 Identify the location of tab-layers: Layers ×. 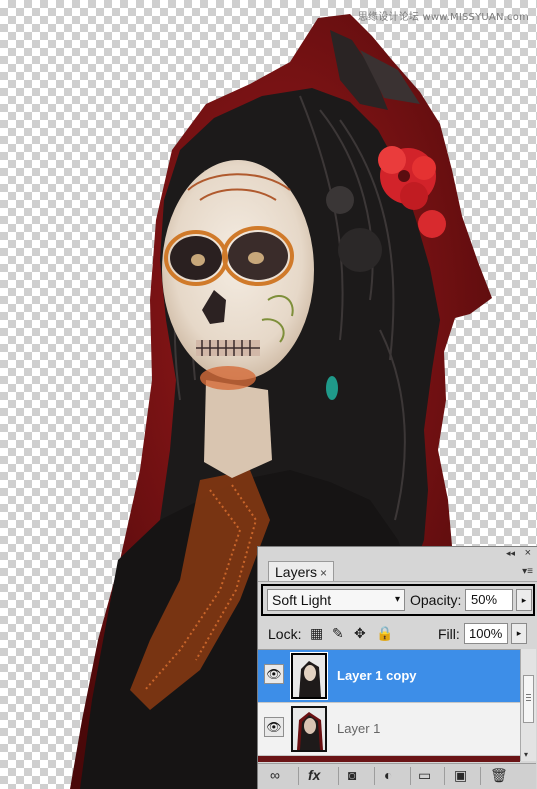
(301, 571).